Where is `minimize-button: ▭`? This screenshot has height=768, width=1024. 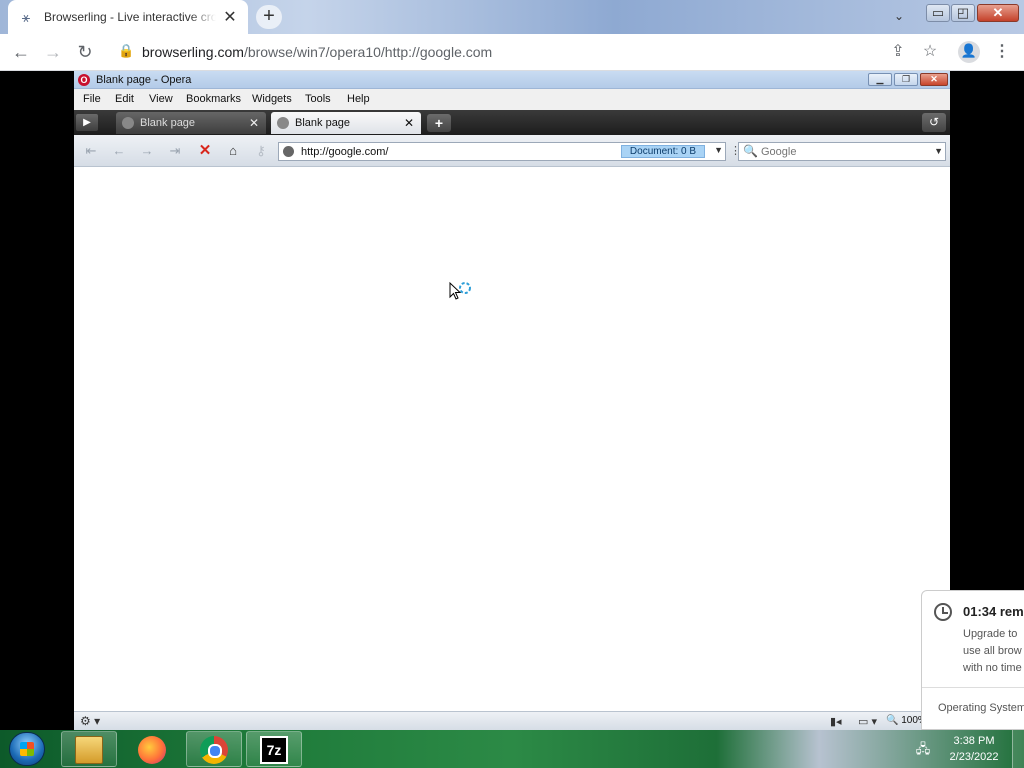
minimize-button: ▭ is located at coordinates (938, 13).